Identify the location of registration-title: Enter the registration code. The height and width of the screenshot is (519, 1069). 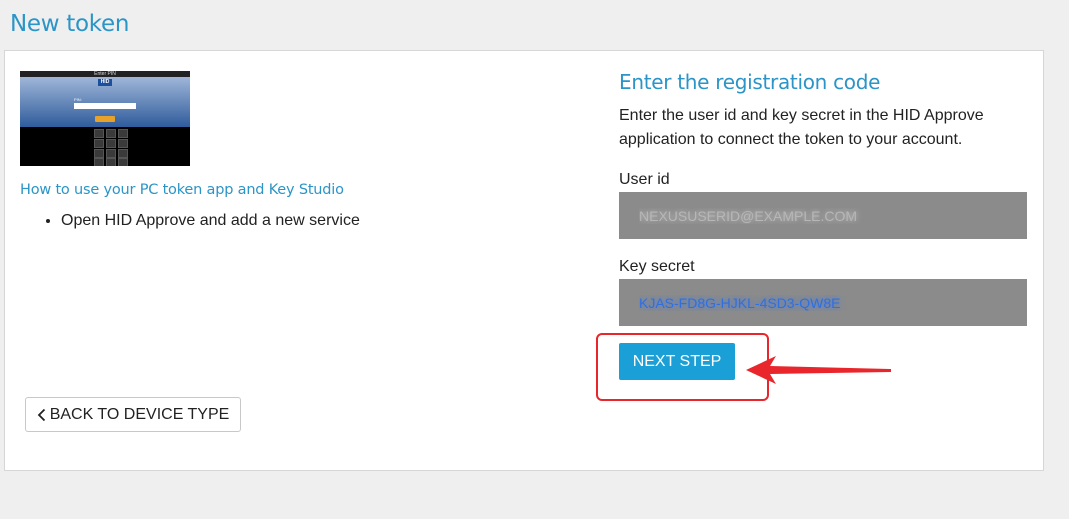
(750, 82).